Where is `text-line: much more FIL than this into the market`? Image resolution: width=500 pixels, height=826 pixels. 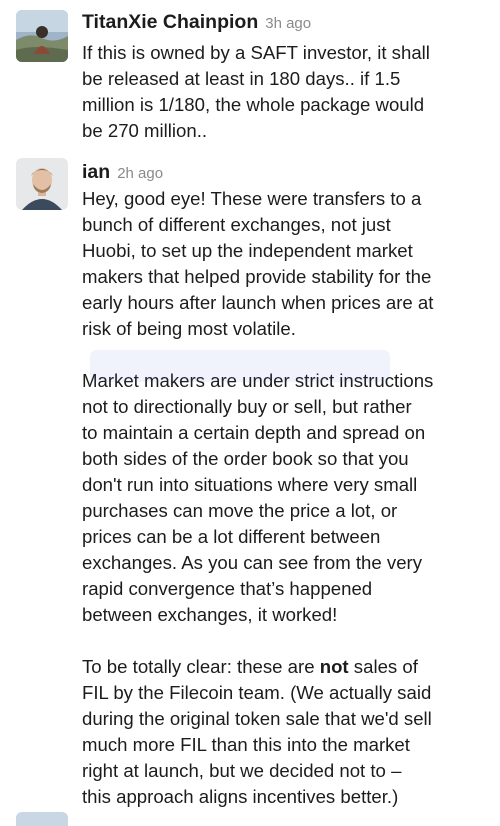 text-line: much more FIL than this into the market is located at coordinates (246, 744).